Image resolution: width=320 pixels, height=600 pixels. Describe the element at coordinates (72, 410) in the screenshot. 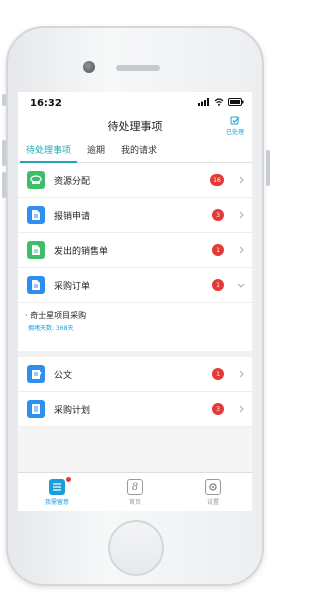

I see `item-label: 采购计划` at that location.